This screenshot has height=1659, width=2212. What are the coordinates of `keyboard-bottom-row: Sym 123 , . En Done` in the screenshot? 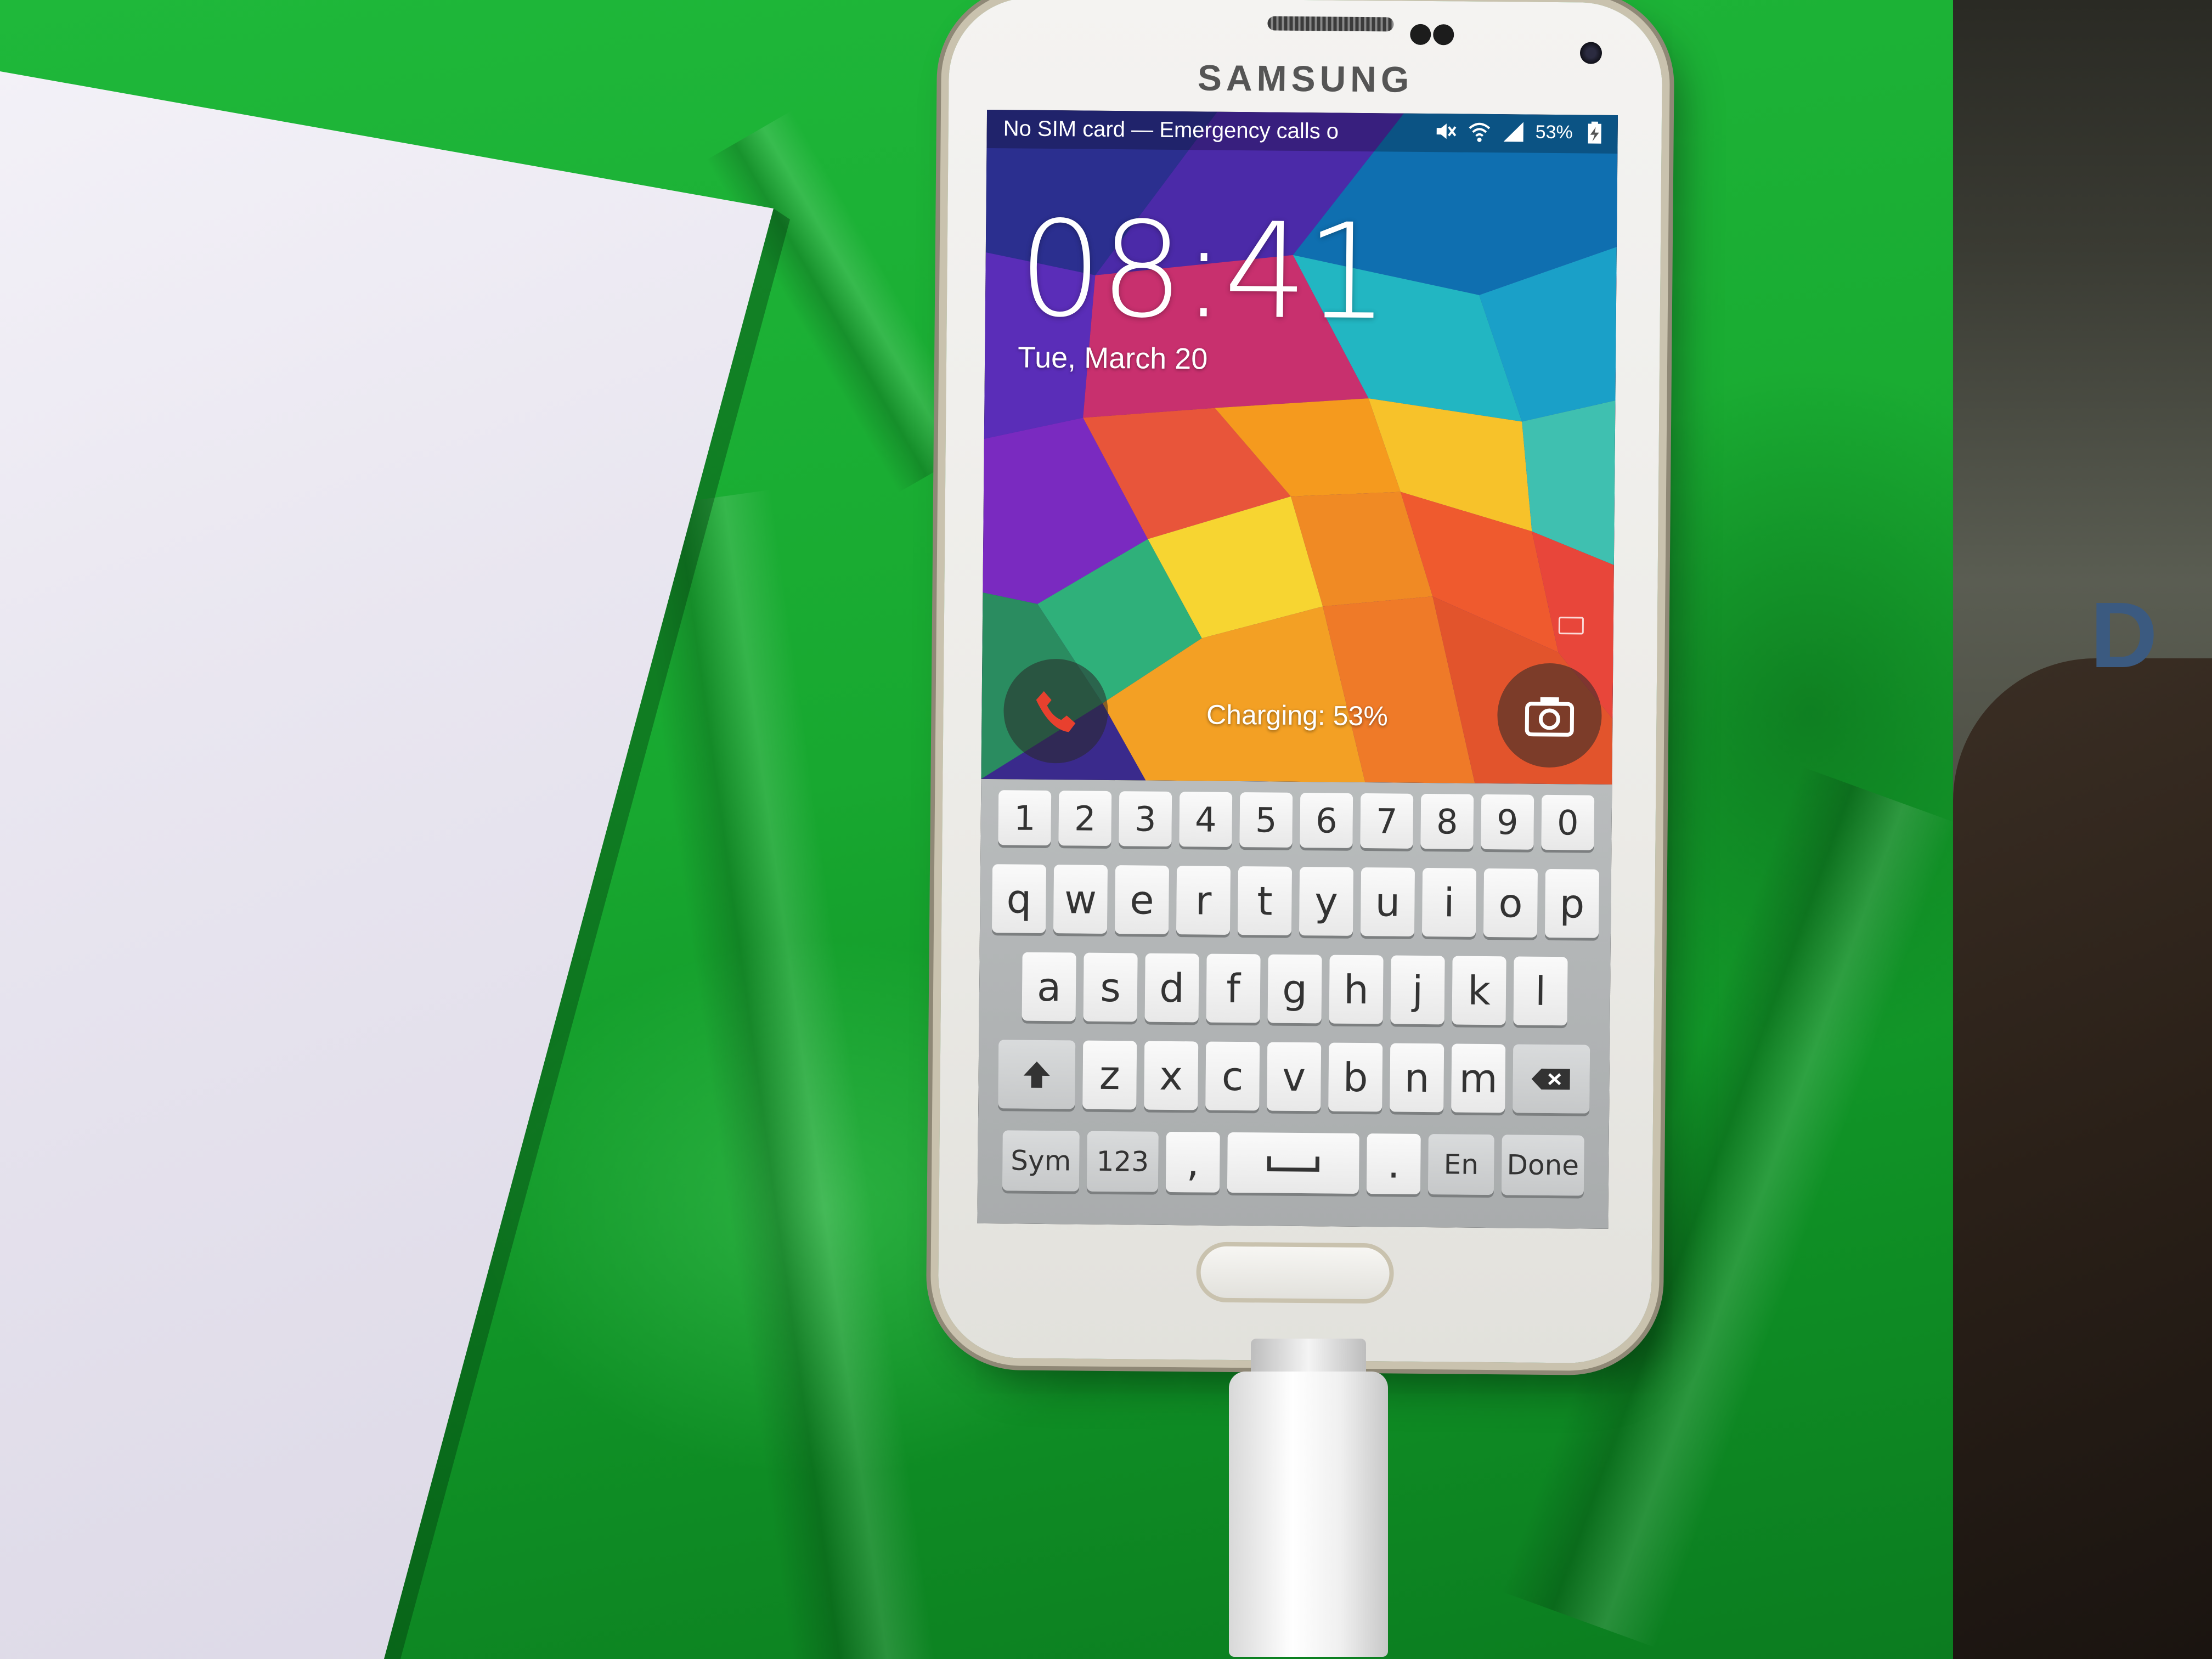 It's located at (1293, 1163).